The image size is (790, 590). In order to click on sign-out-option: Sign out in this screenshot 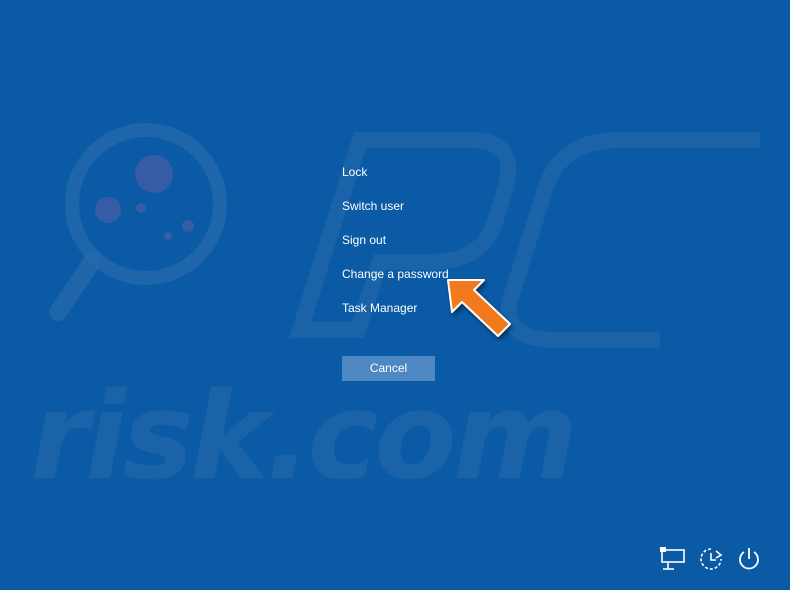, I will do `click(462, 241)`.